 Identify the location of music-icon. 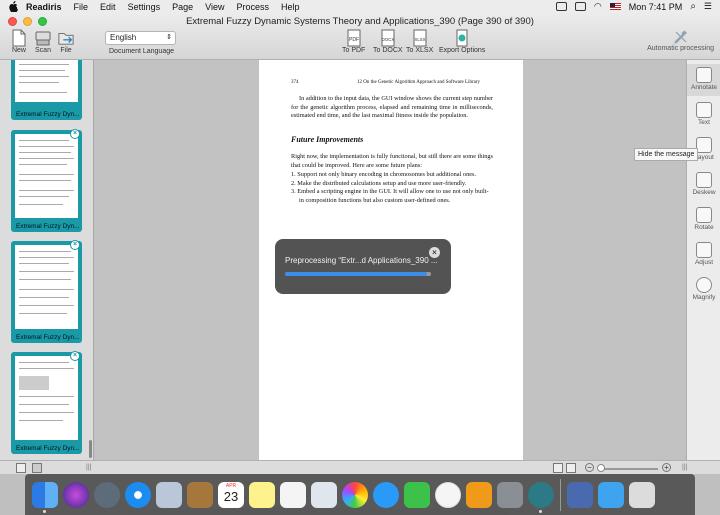
(448, 494).